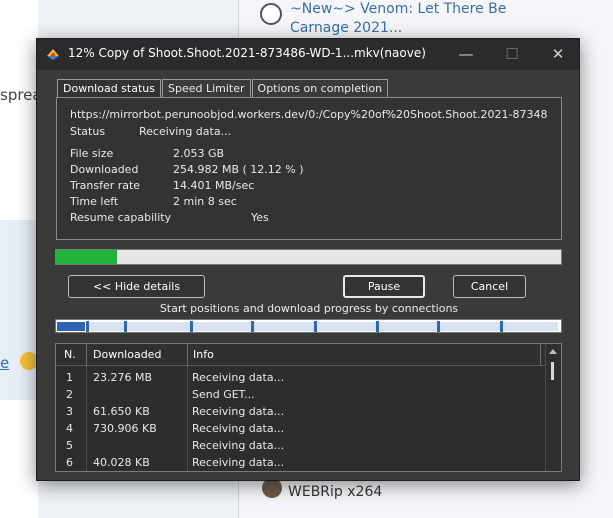 The width and height of the screenshot is (613, 518). Describe the element at coordinates (553, 407) in the screenshot. I see `table-scrollbar` at that location.